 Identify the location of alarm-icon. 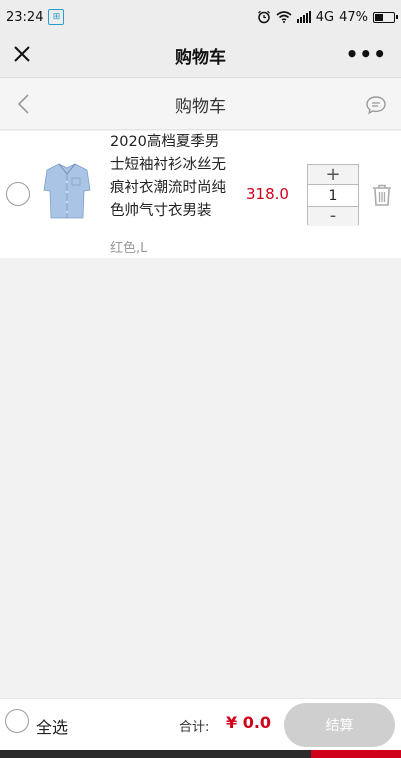
(263, 17).